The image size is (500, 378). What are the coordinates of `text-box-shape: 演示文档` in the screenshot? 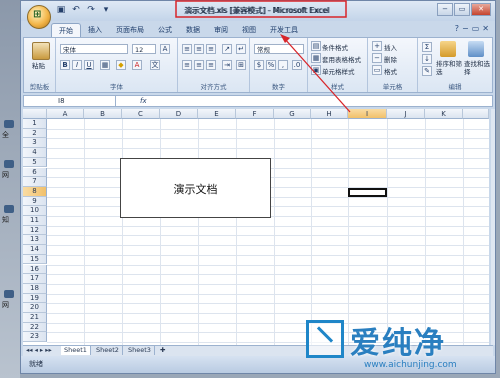 It's located at (195, 188).